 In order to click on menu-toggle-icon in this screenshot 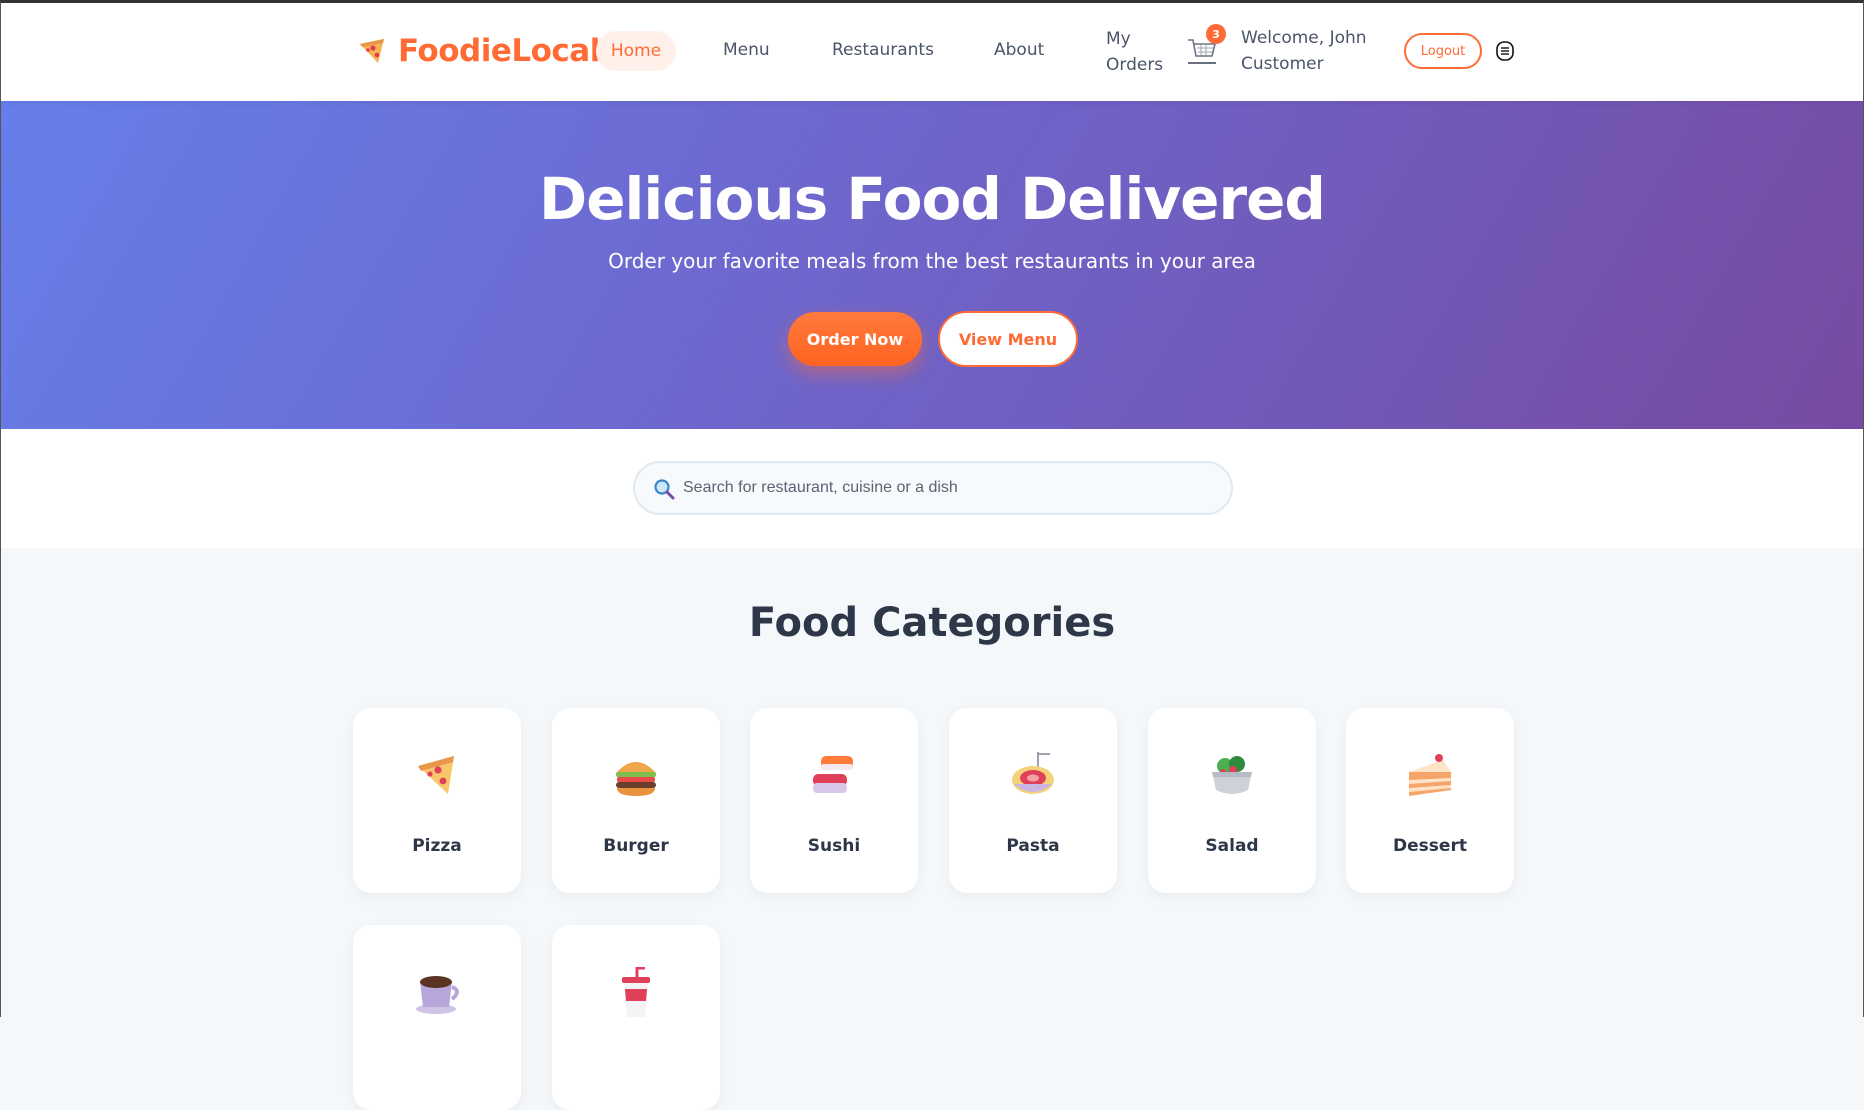, I will do `click(1505, 51)`.